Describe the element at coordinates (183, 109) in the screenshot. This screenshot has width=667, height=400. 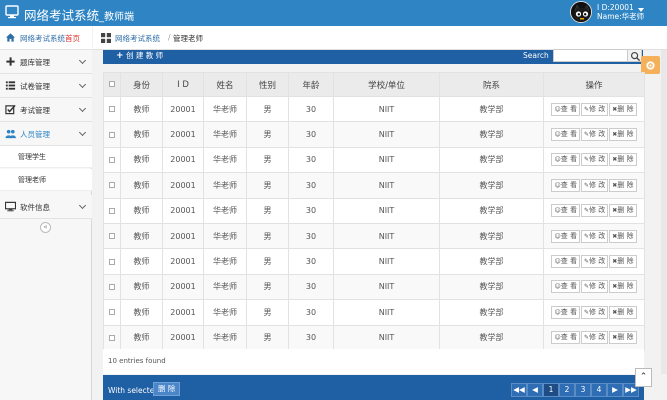
I see `table-cell: 20001` at that location.